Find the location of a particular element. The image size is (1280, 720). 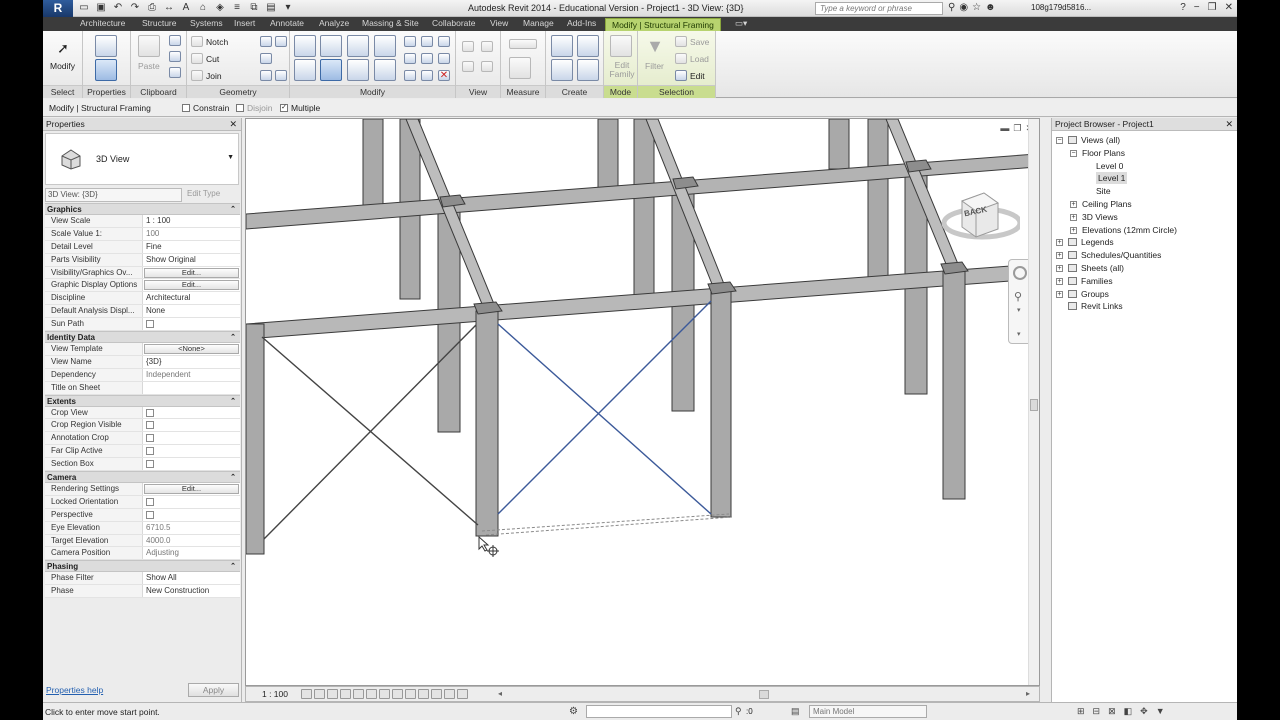

tab-view: View is located at coordinates (499, 23).